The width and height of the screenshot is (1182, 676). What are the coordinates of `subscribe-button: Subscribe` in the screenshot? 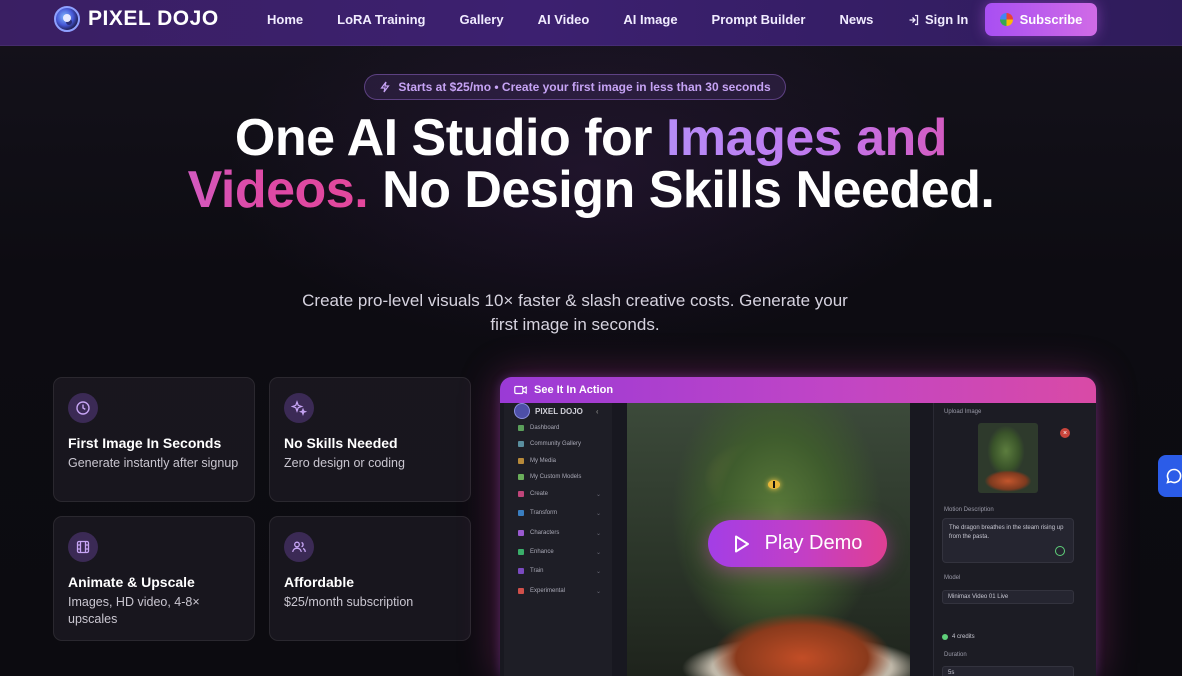 It's located at (1041, 19).